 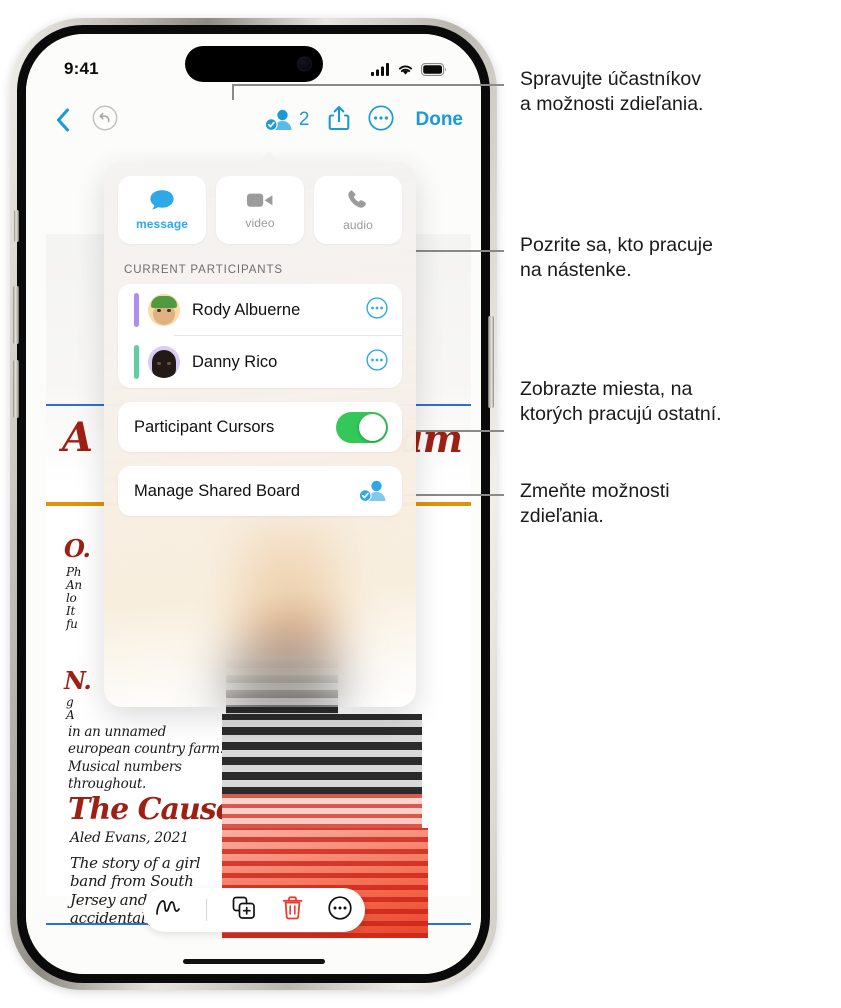 I want to click on action-button, so click(x=16, y=226).